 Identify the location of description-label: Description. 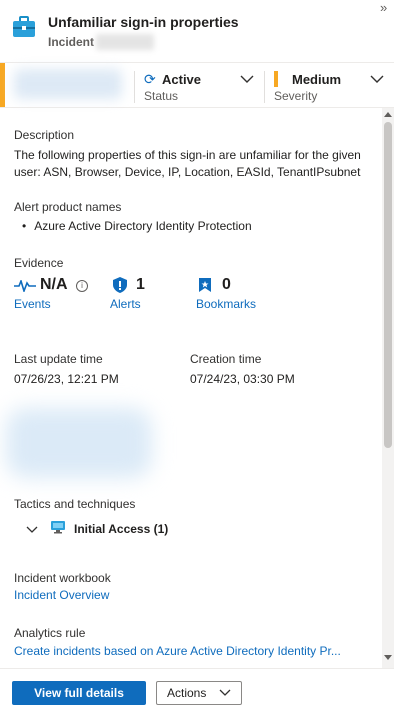
(44, 135).